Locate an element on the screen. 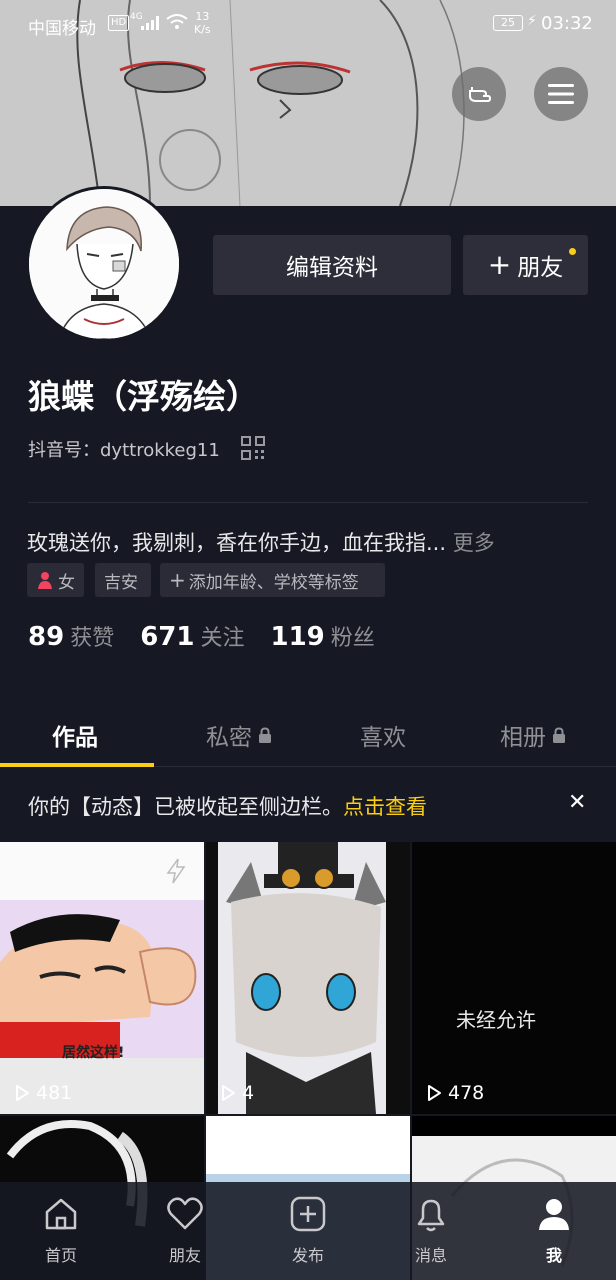 This screenshot has height=1280, width=616. notice-view-link: 点击查看 is located at coordinates (385, 807).